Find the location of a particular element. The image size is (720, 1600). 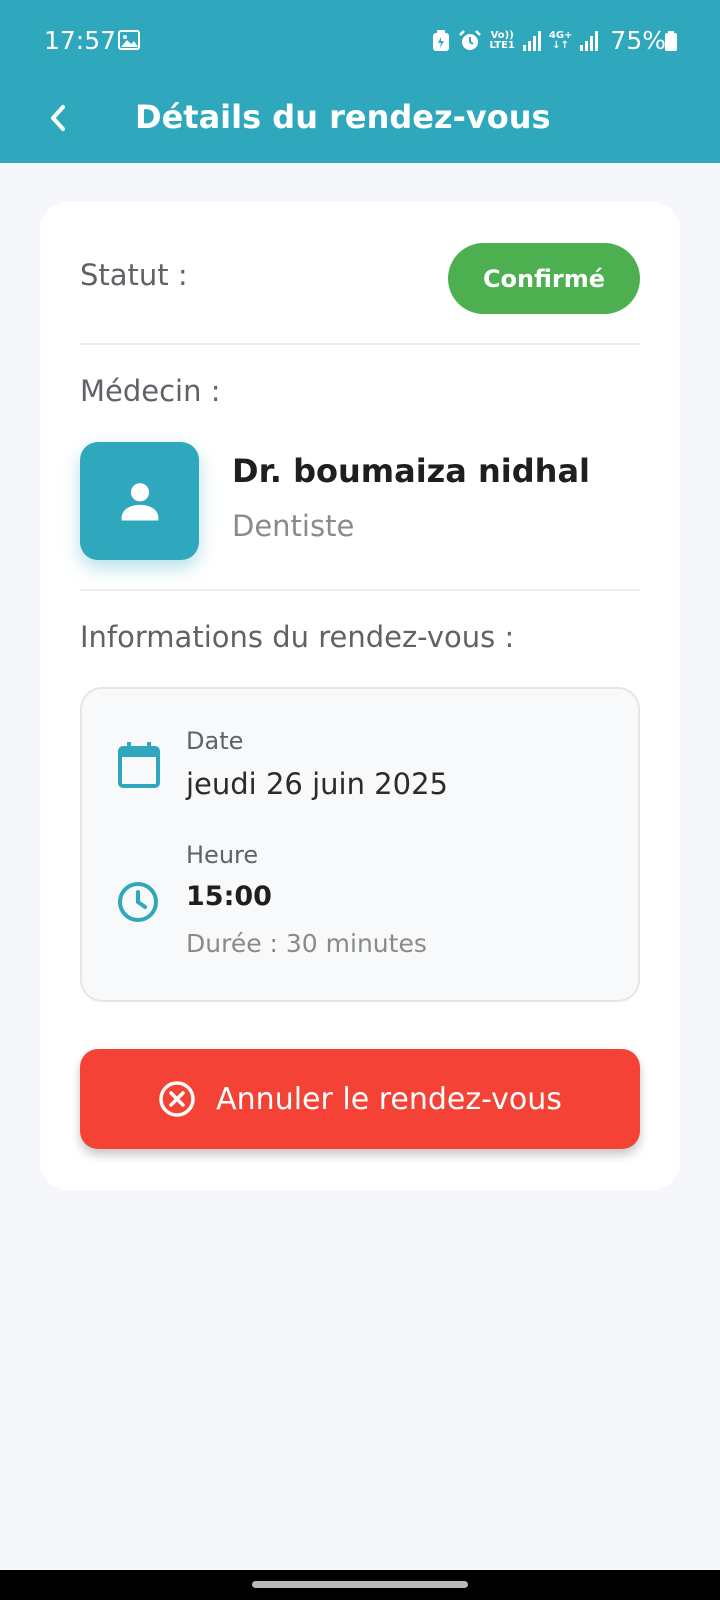

battery-icon is located at coordinates (671, 41).